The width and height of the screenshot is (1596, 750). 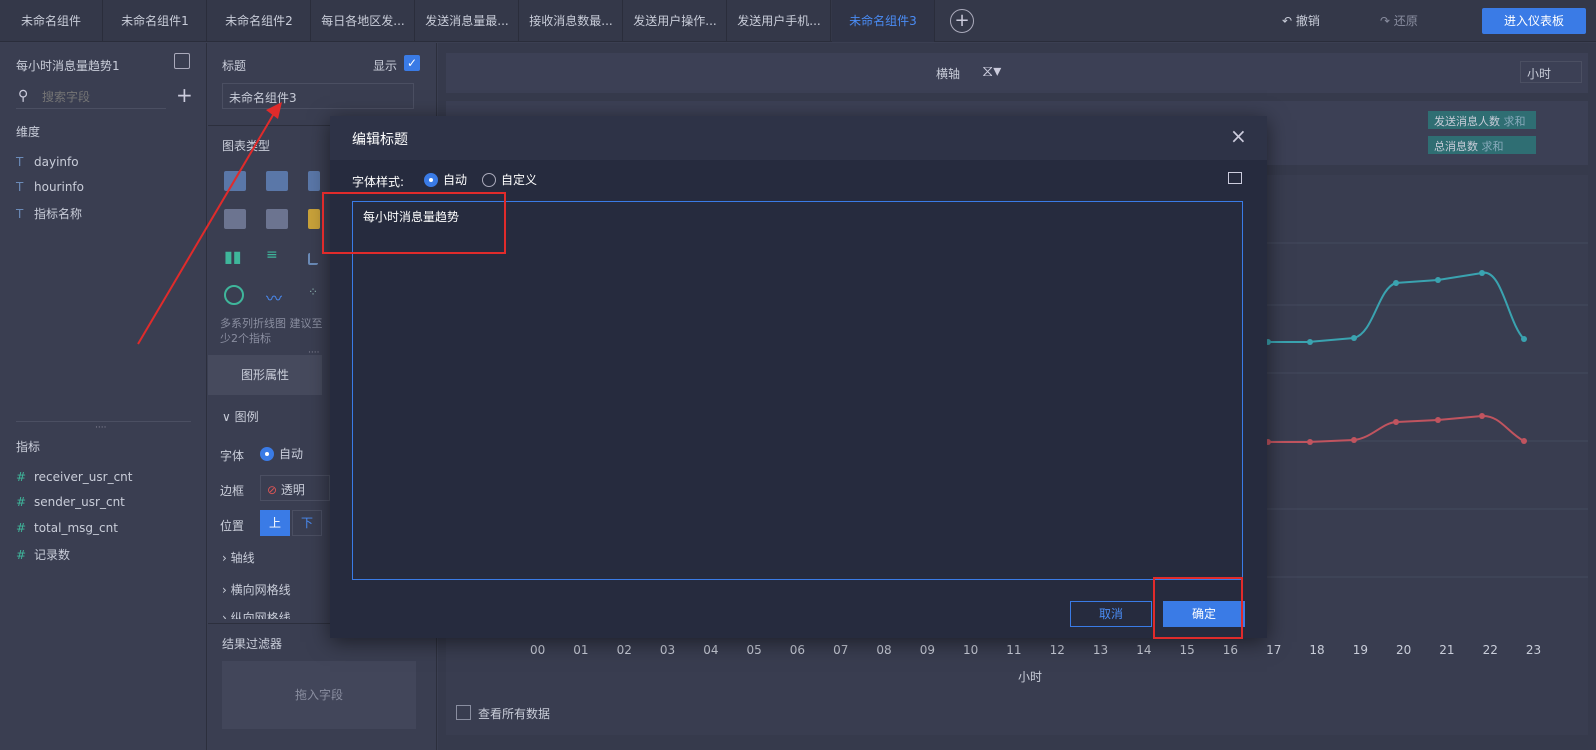 I want to click on x-tick-label: 18, so click(x=1317, y=650).